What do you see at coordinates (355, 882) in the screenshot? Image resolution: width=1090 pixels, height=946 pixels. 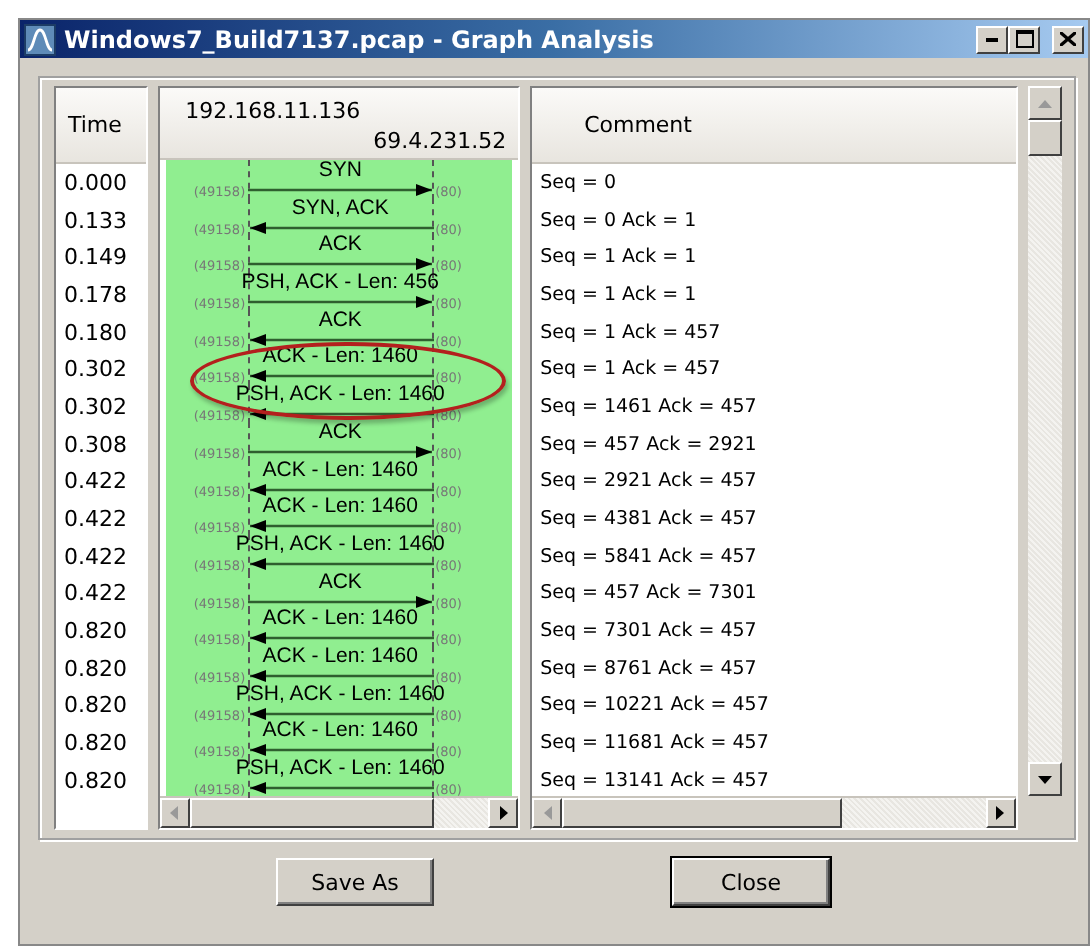 I see `dialog-button: Save As` at bounding box center [355, 882].